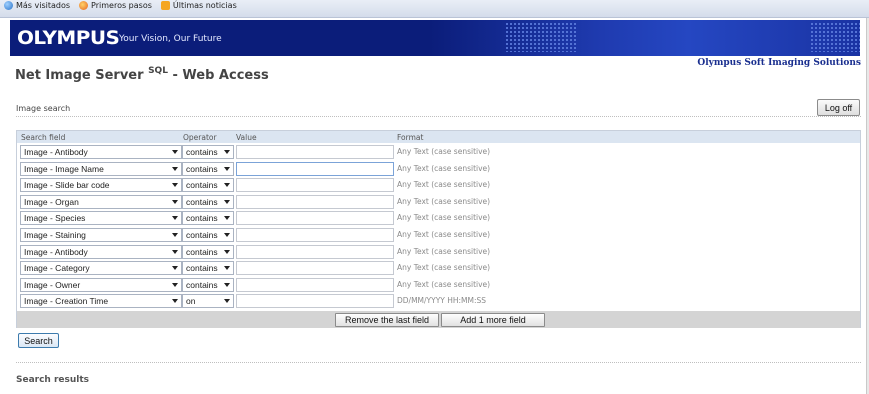 The height and width of the screenshot is (394, 869). What do you see at coordinates (170, 39) in the screenshot?
I see `banner-tagline: Your Vision, Our Future` at bounding box center [170, 39].